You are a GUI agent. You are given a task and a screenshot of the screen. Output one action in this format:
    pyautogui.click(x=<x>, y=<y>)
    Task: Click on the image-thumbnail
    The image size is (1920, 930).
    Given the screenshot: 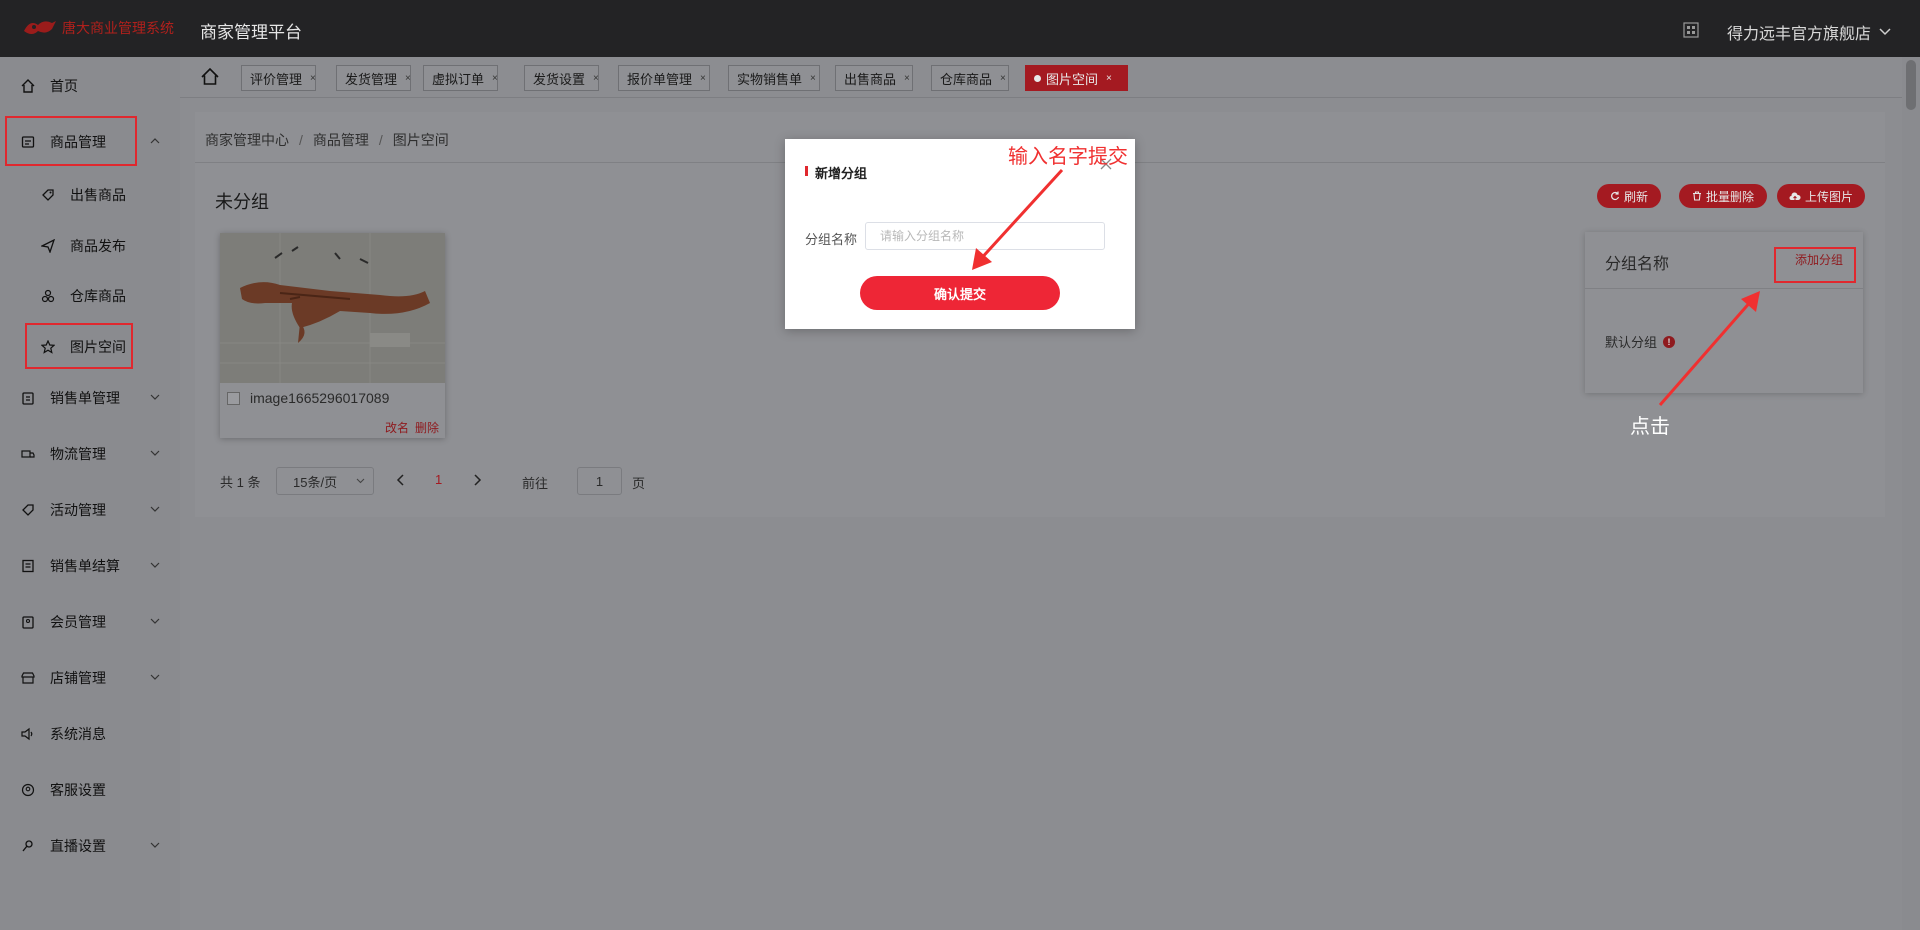 What is the action you would take?
    pyautogui.click(x=332, y=308)
    